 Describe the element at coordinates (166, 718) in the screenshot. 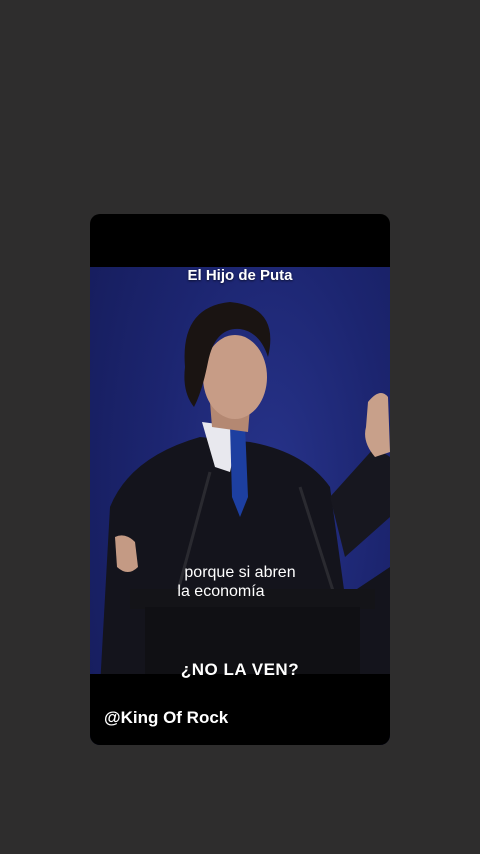

I see `author-handle: @King Of Rock` at that location.